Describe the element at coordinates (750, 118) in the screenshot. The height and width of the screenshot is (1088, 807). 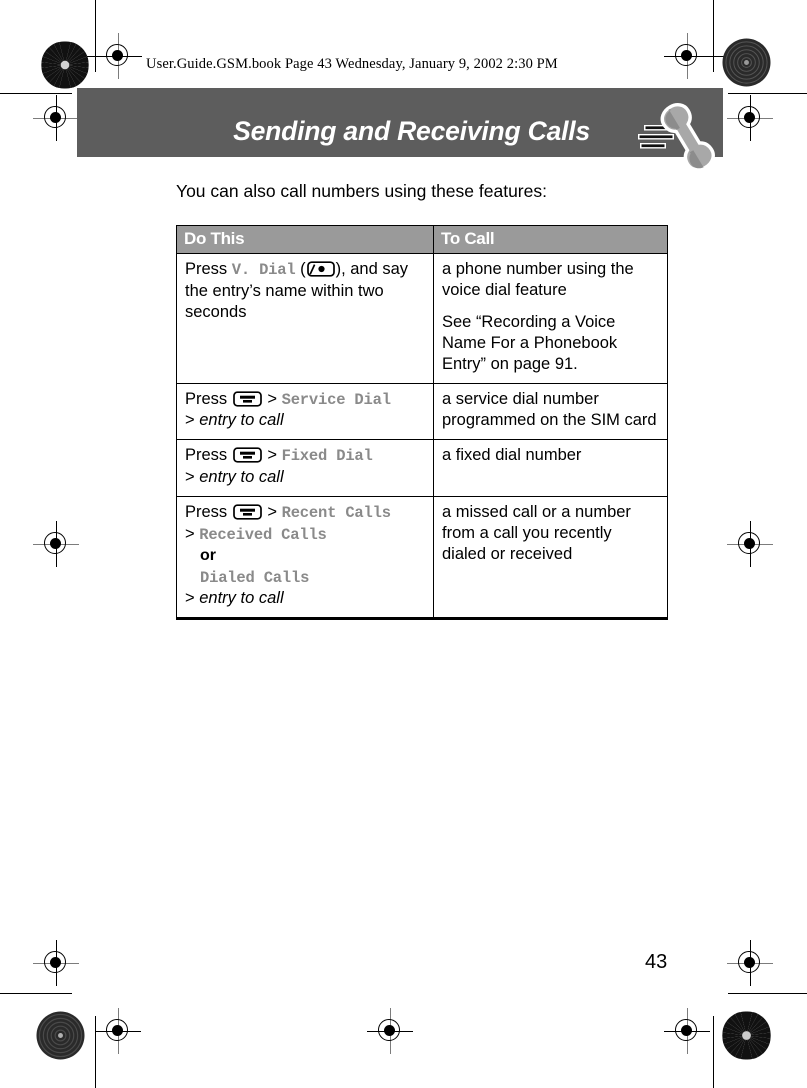
I see `registration-mark-right-upper` at that location.